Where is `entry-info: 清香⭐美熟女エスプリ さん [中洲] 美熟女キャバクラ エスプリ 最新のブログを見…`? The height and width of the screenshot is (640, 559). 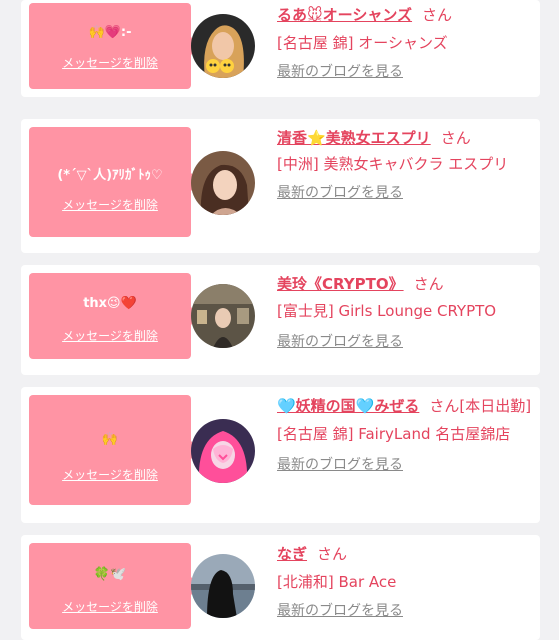 entry-info: 清香⭐美熟女エスプリ さん [中洲] 美熟女キャバクラ エスプリ 最新のブログを見… is located at coordinates (404, 165).